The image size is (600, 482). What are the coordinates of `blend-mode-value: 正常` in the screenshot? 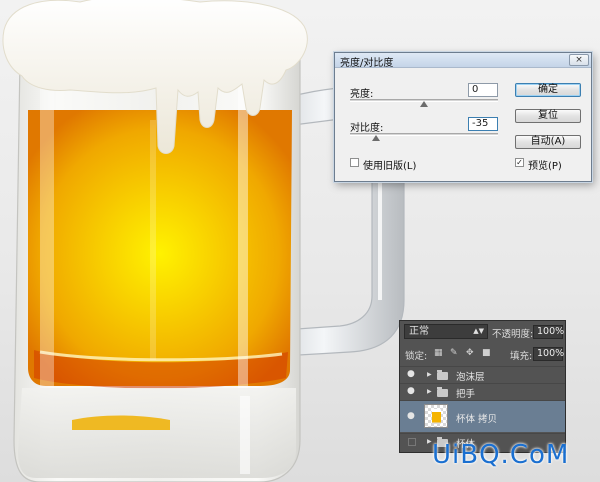 It's located at (419, 331).